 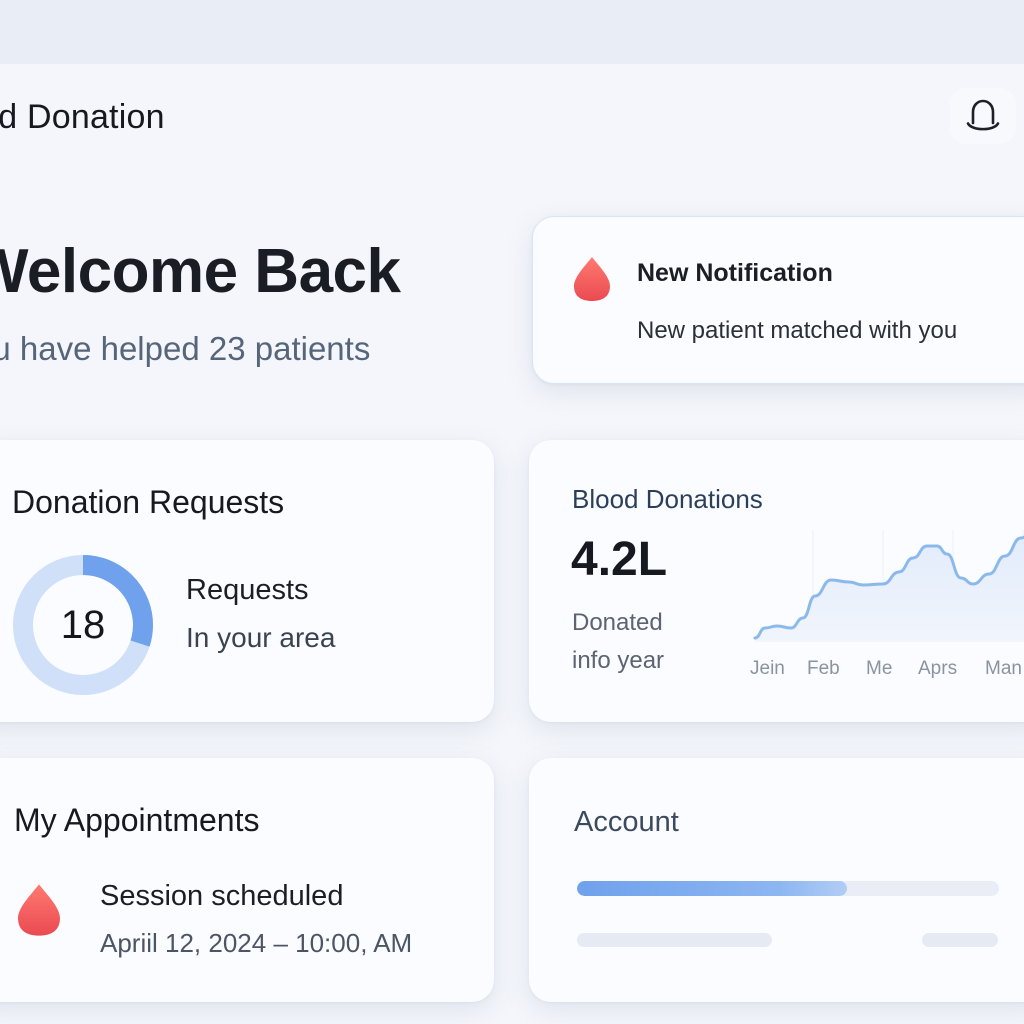 What do you see at coordinates (888, 586) in the screenshot?
I see `donations-sparkline-chart` at bounding box center [888, 586].